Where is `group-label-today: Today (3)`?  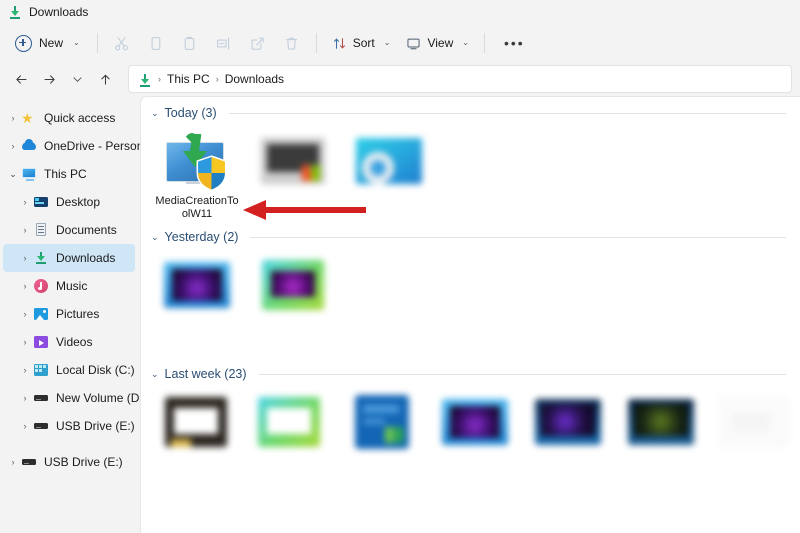
group-label-today: Today (3) is located at coordinates (190, 113).